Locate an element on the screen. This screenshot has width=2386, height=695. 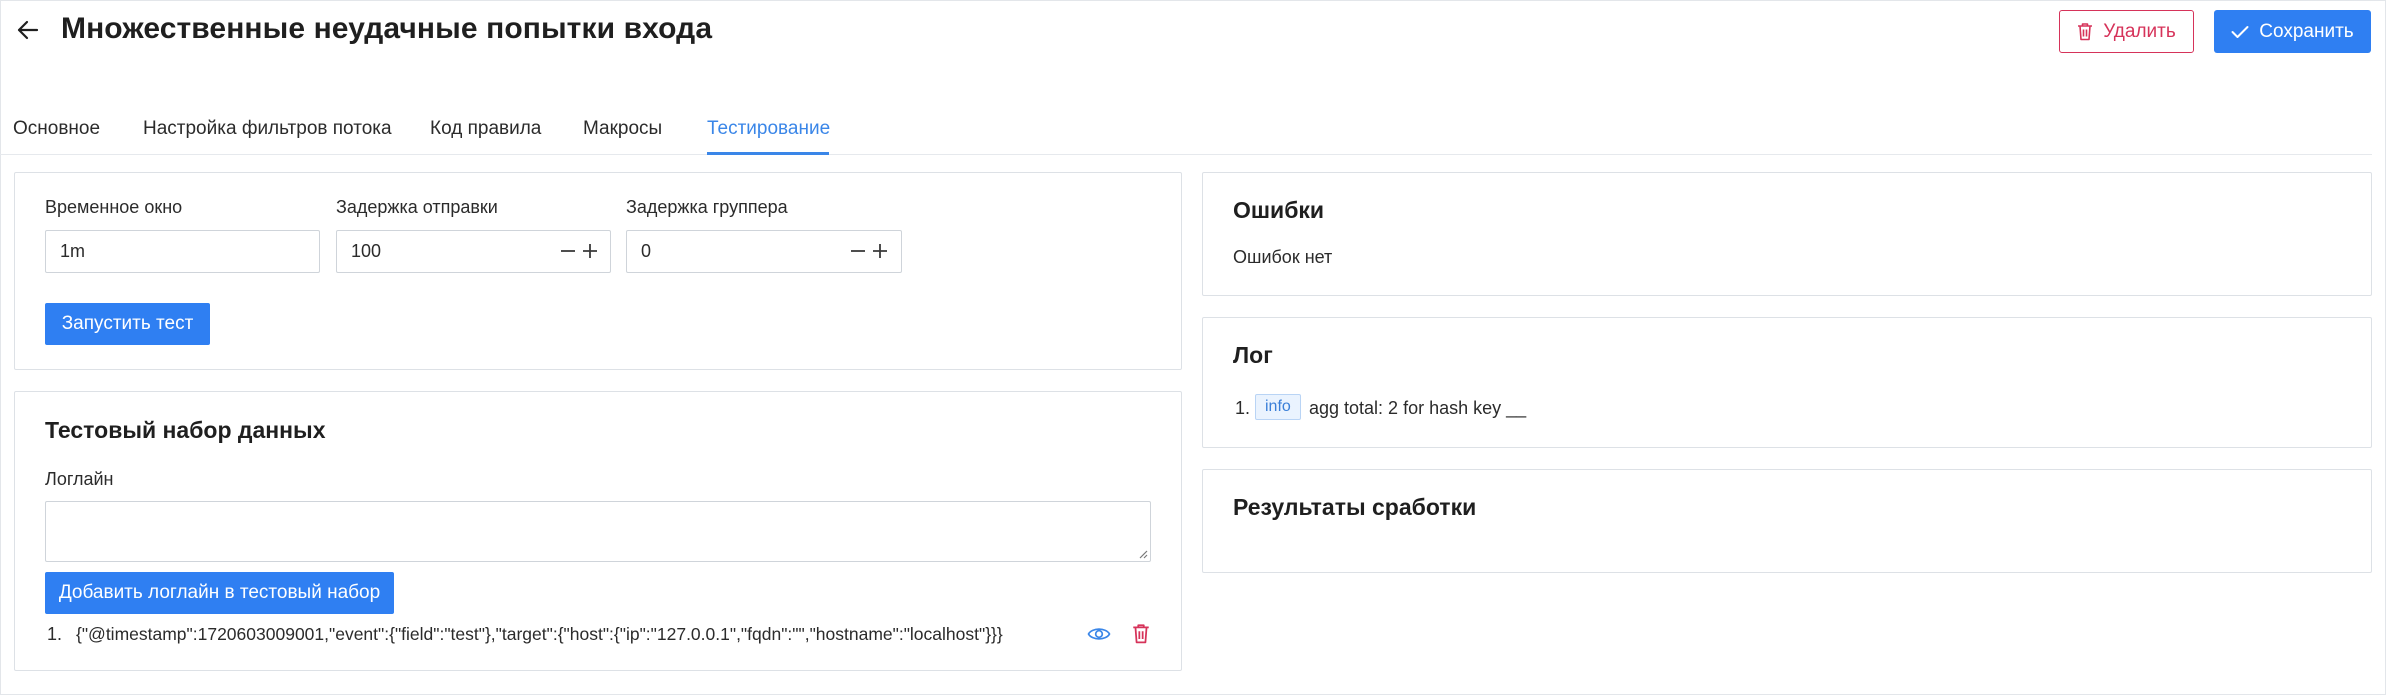
log-level-badge: info is located at coordinates (1278, 407).